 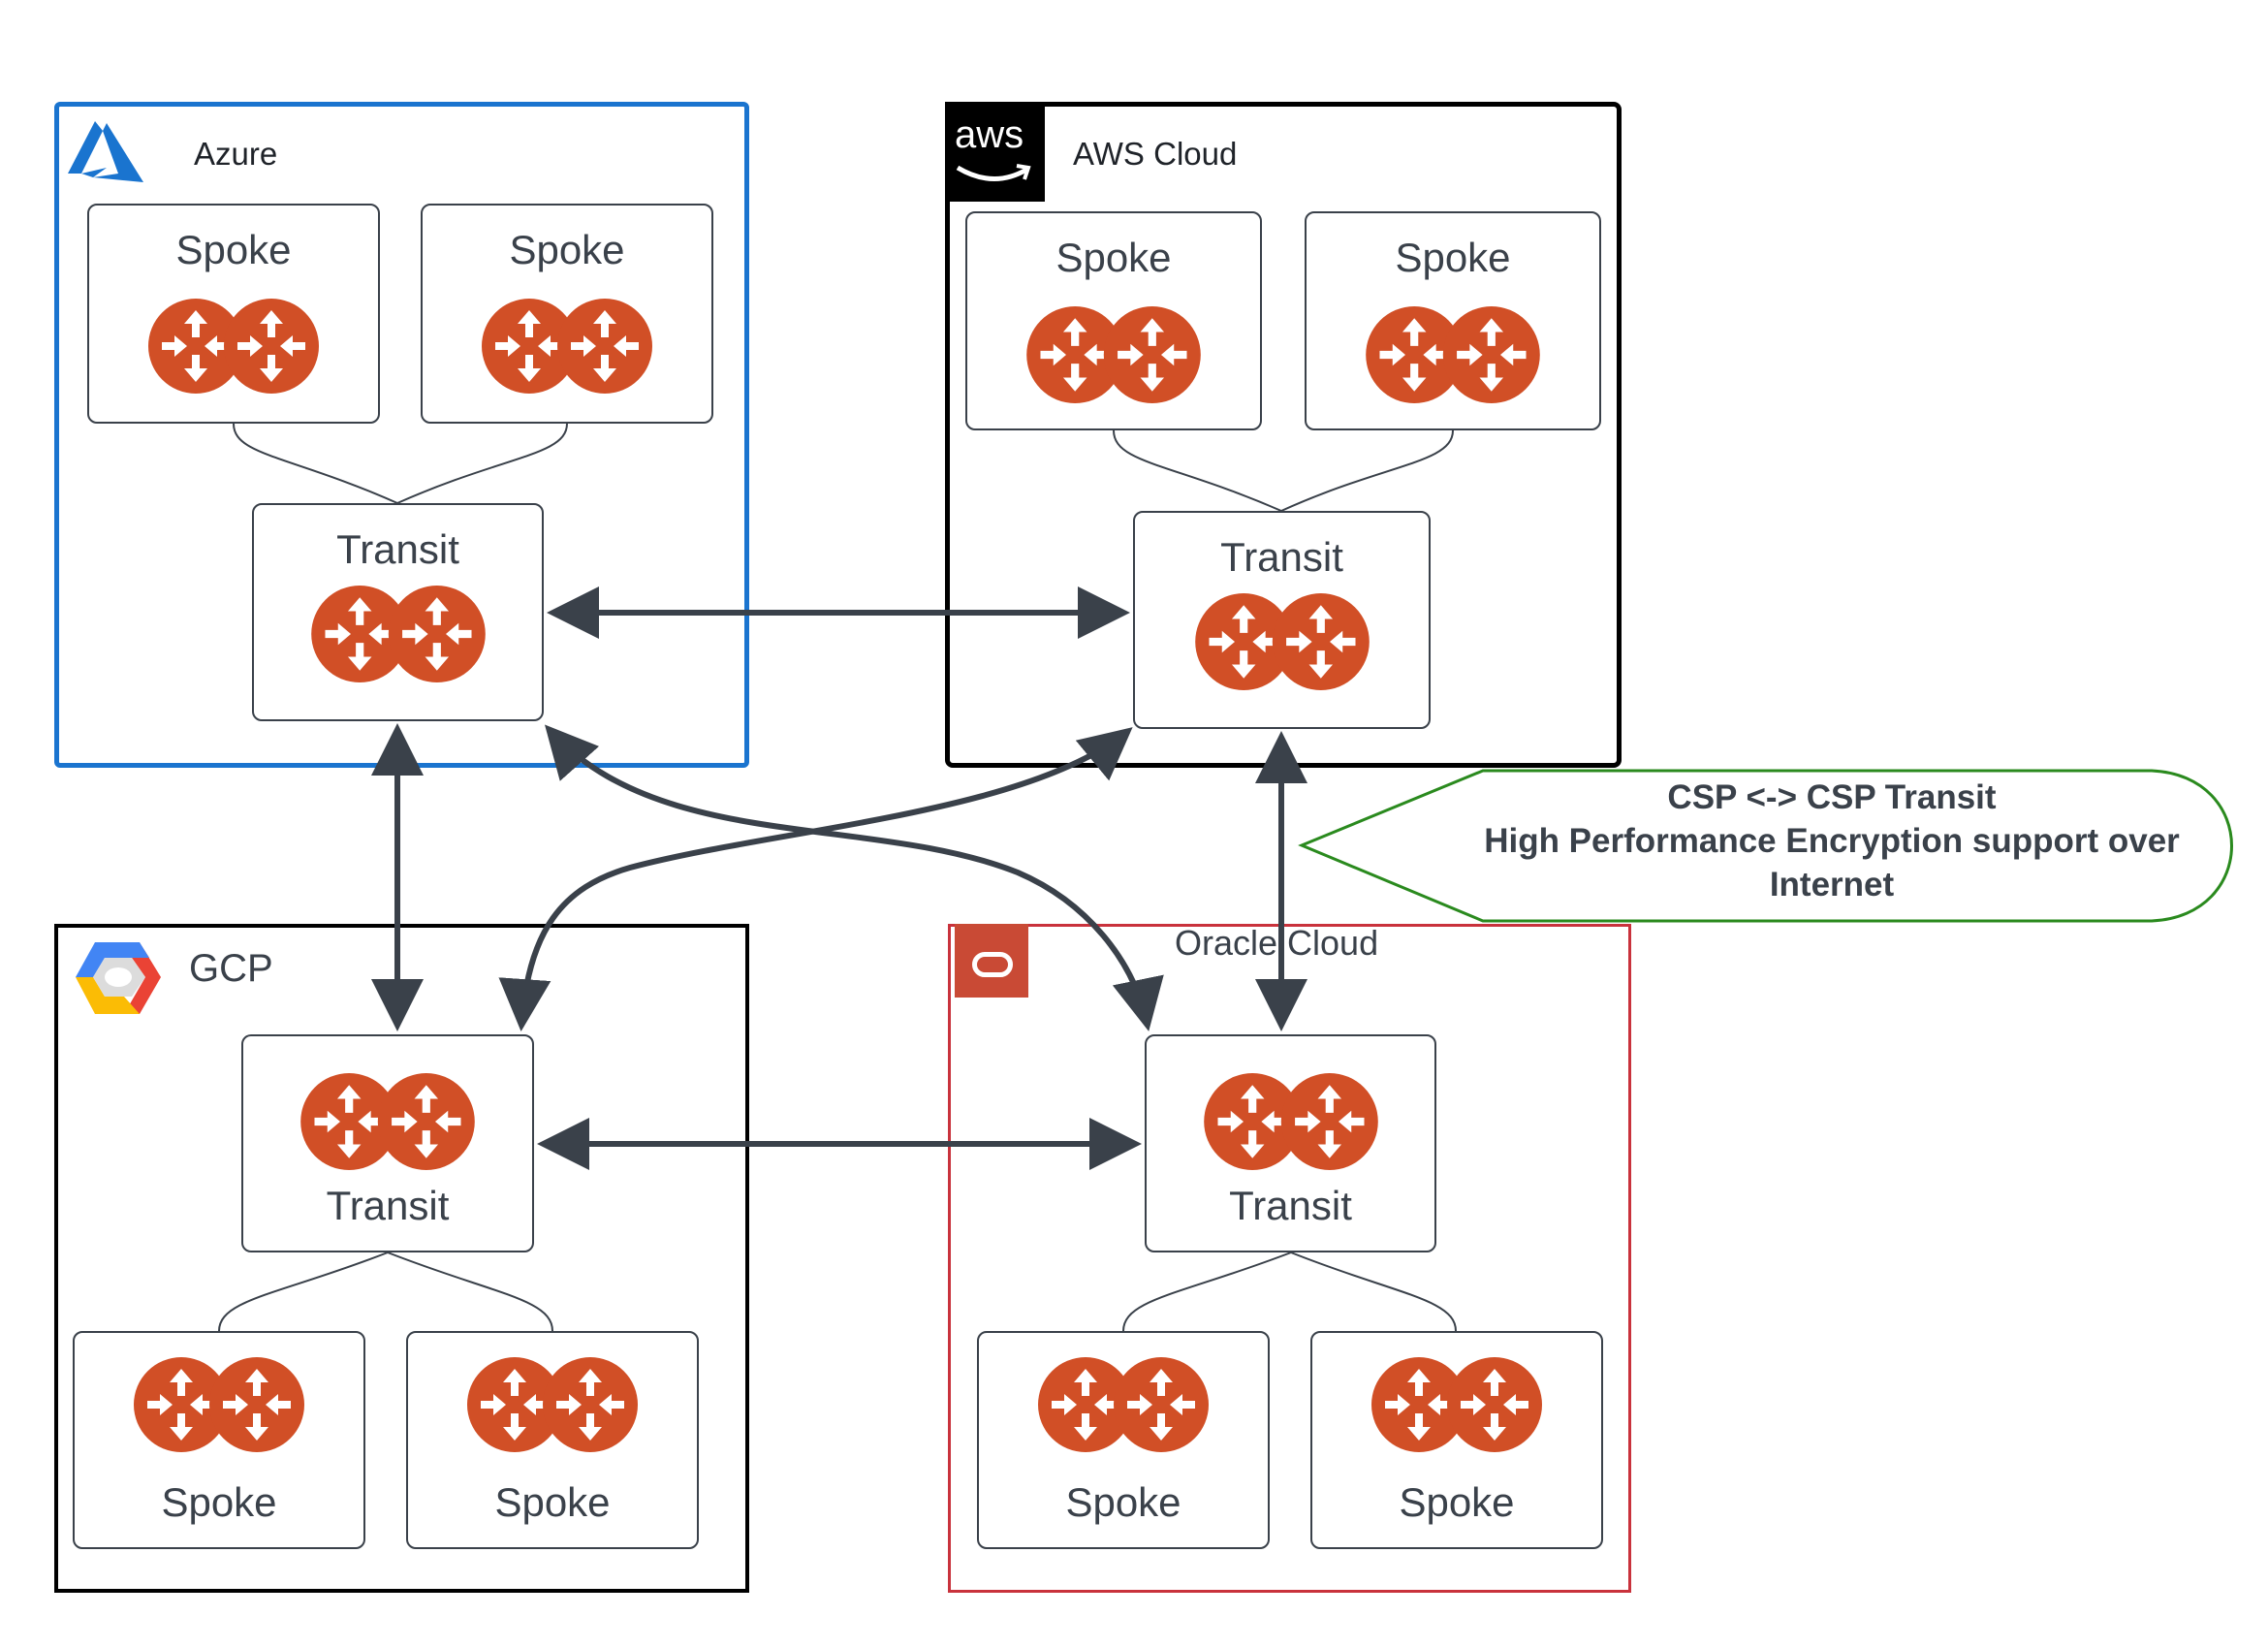 I want to click on aws-spoke-1: Spoke, so click(x=1114, y=320).